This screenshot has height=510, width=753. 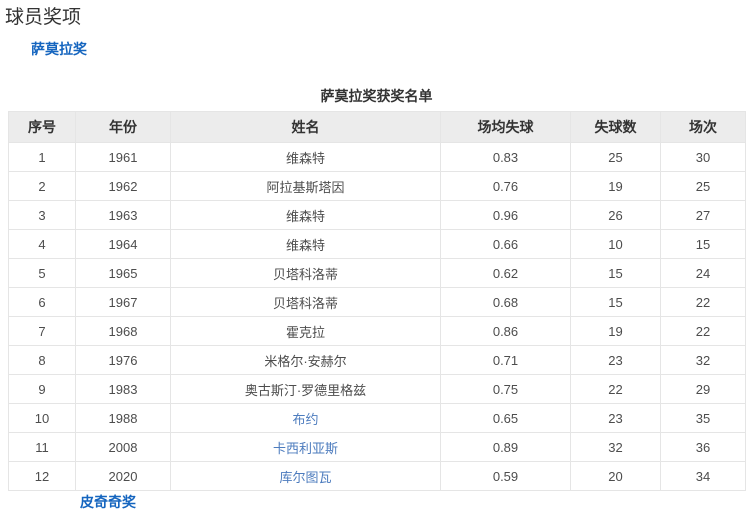 What do you see at coordinates (43, 17) in the screenshot?
I see `page-title: 球员奖项` at bounding box center [43, 17].